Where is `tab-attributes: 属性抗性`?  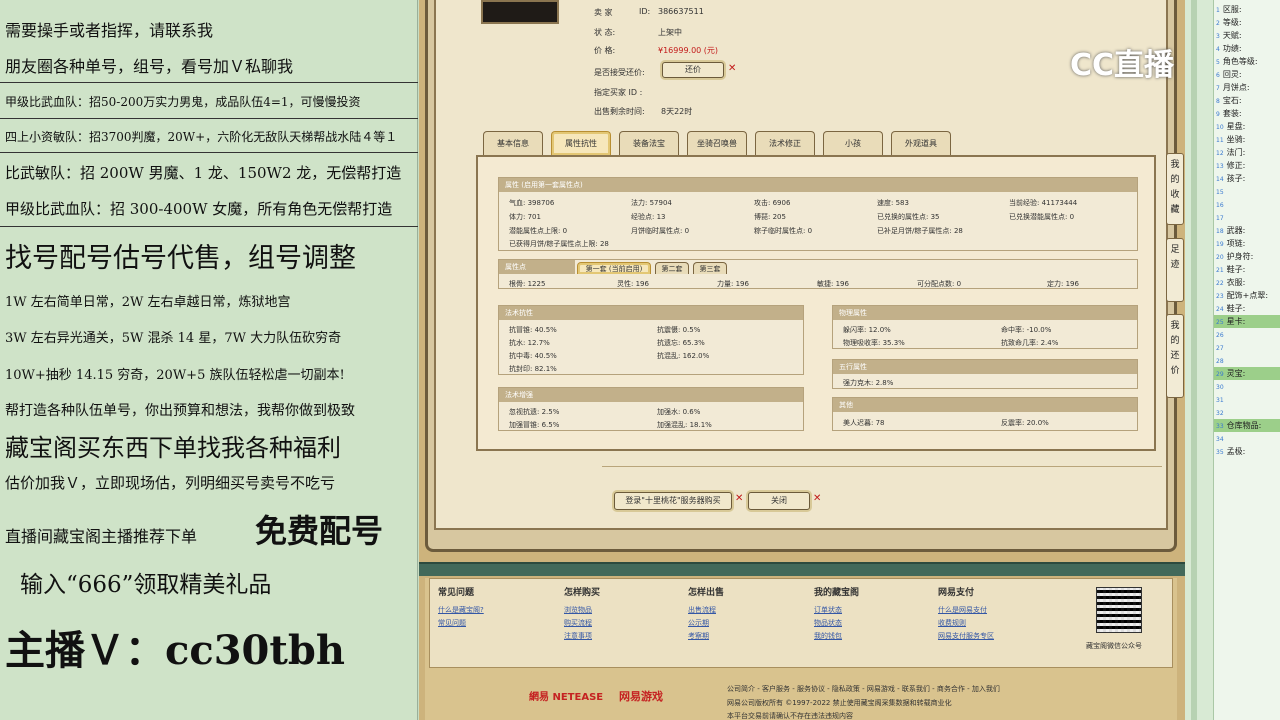
tab-attributes: 属性抗性 is located at coordinates (581, 143).